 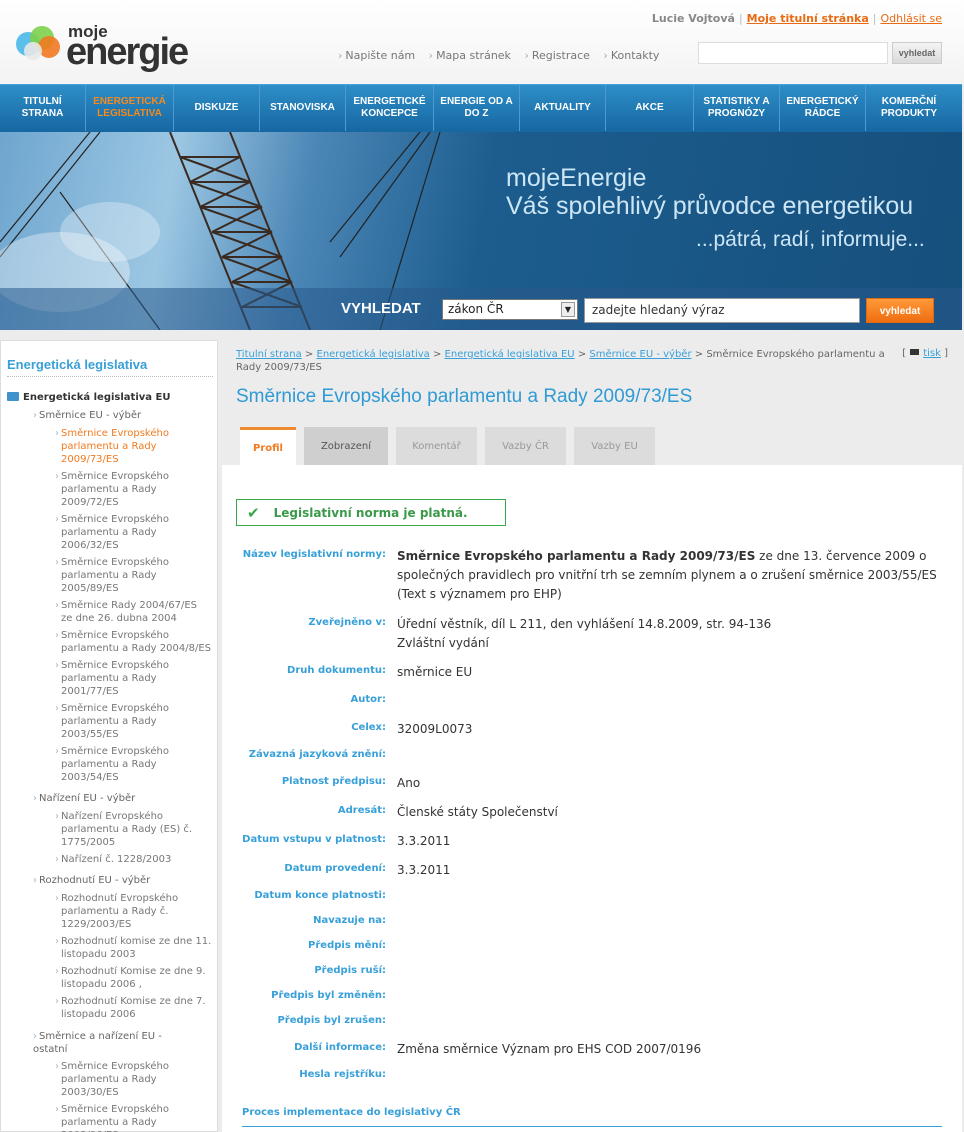 What do you see at coordinates (361, 810) in the screenshot?
I see `field-label: Adresát:` at bounding box center [361, 810].